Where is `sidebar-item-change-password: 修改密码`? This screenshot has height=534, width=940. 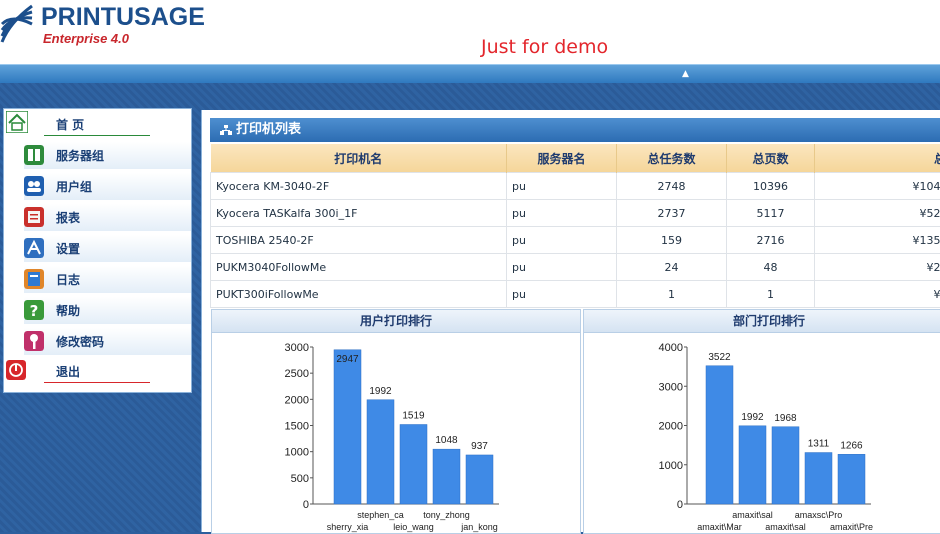
sidebar-item-change-password: 修改密码 is located at coordinates (97, 341).